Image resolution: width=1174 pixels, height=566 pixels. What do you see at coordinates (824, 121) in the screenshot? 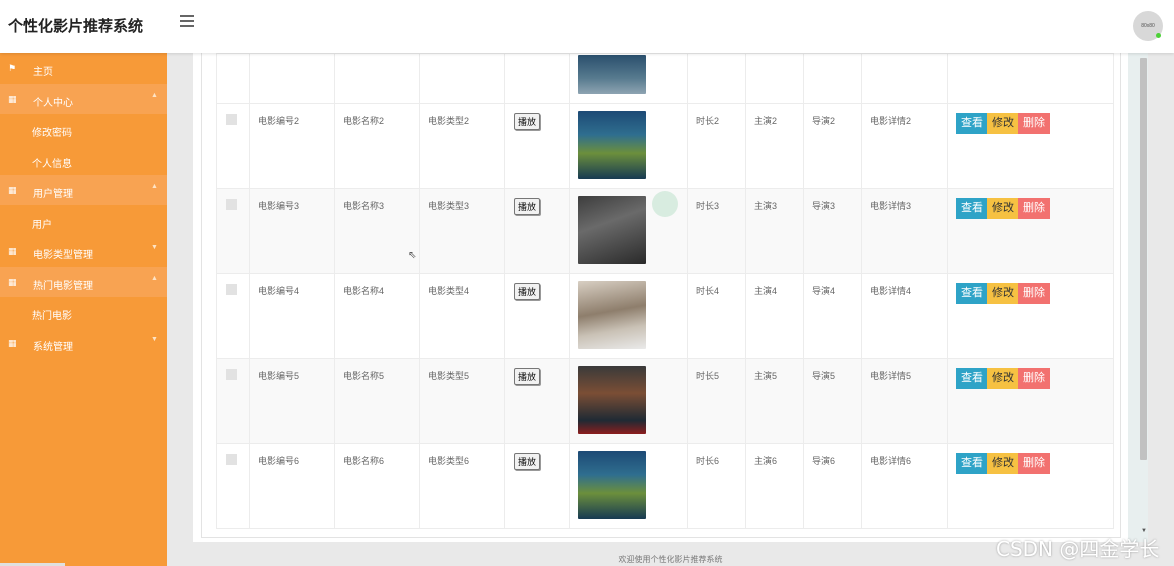
I see `movie-director: 导演2` at bounding box center [824, 121].